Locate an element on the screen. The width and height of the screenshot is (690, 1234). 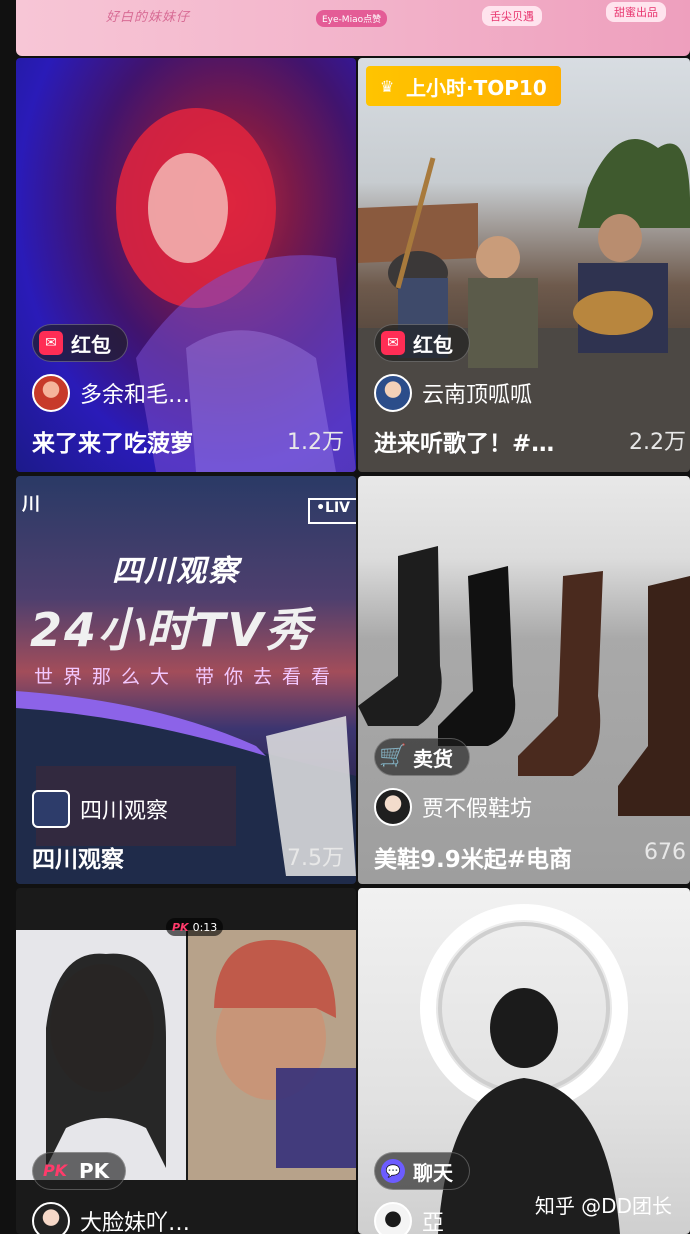
banner-tag: 舌尖贝遇 is located at coordinates (512, 16).